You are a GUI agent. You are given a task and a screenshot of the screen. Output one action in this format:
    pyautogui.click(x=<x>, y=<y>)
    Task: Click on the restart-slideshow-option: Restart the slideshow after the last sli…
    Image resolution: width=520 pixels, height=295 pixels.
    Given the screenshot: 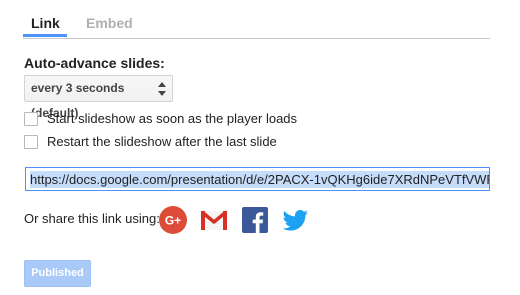 What is the action you would take?
    pyautogui.click(x=150, y=141)
    